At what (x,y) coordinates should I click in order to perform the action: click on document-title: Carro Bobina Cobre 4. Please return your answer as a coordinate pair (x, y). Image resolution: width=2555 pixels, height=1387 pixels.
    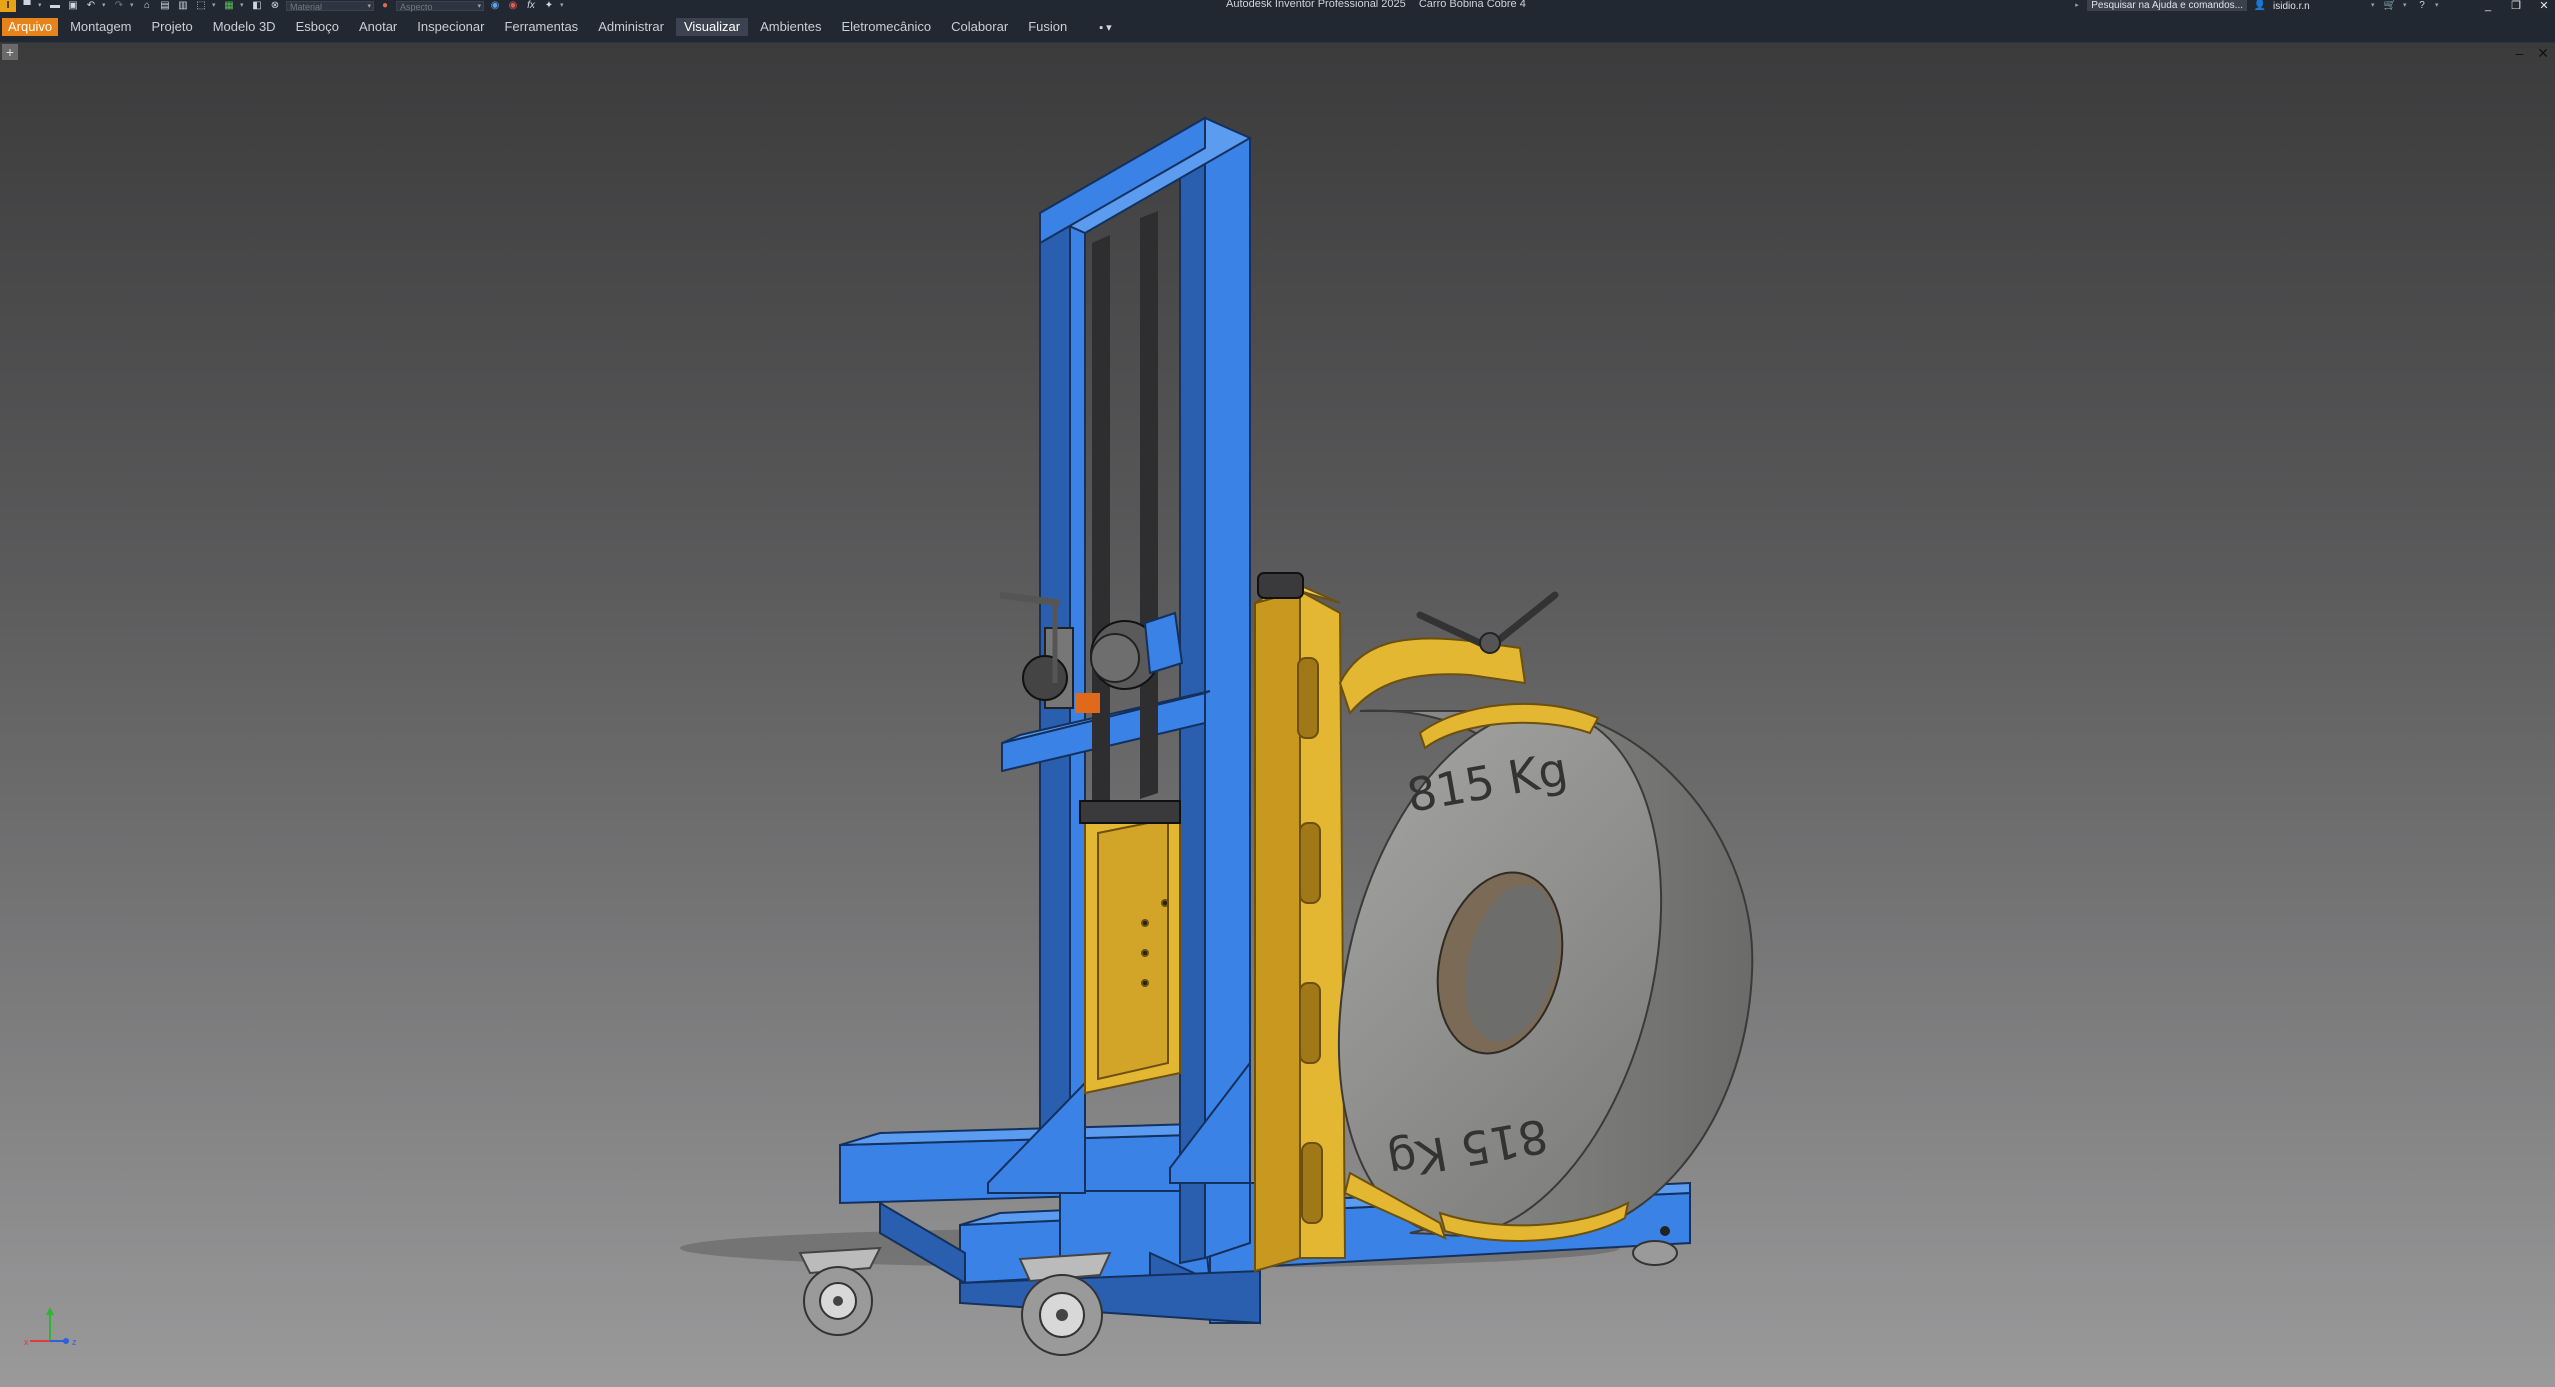
    Looking at the image, I should click on (1472, 5).